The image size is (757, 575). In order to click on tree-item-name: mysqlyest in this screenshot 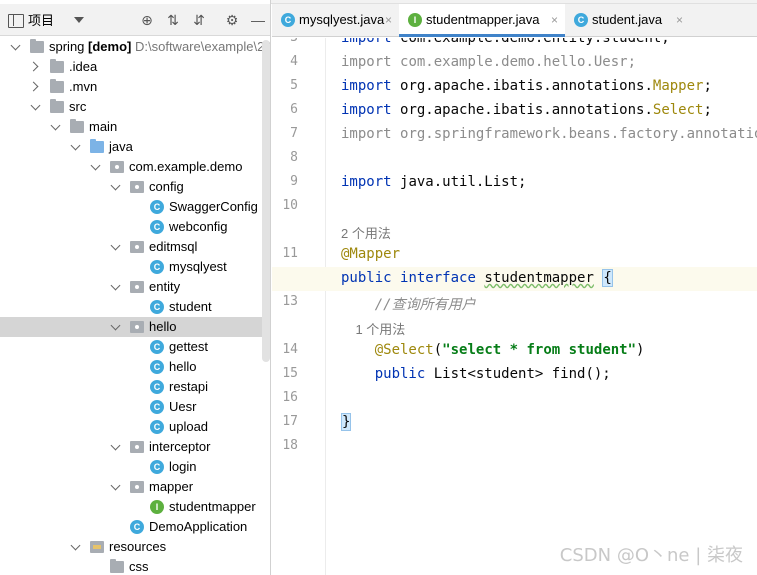, I will do `click(198, 266)`.